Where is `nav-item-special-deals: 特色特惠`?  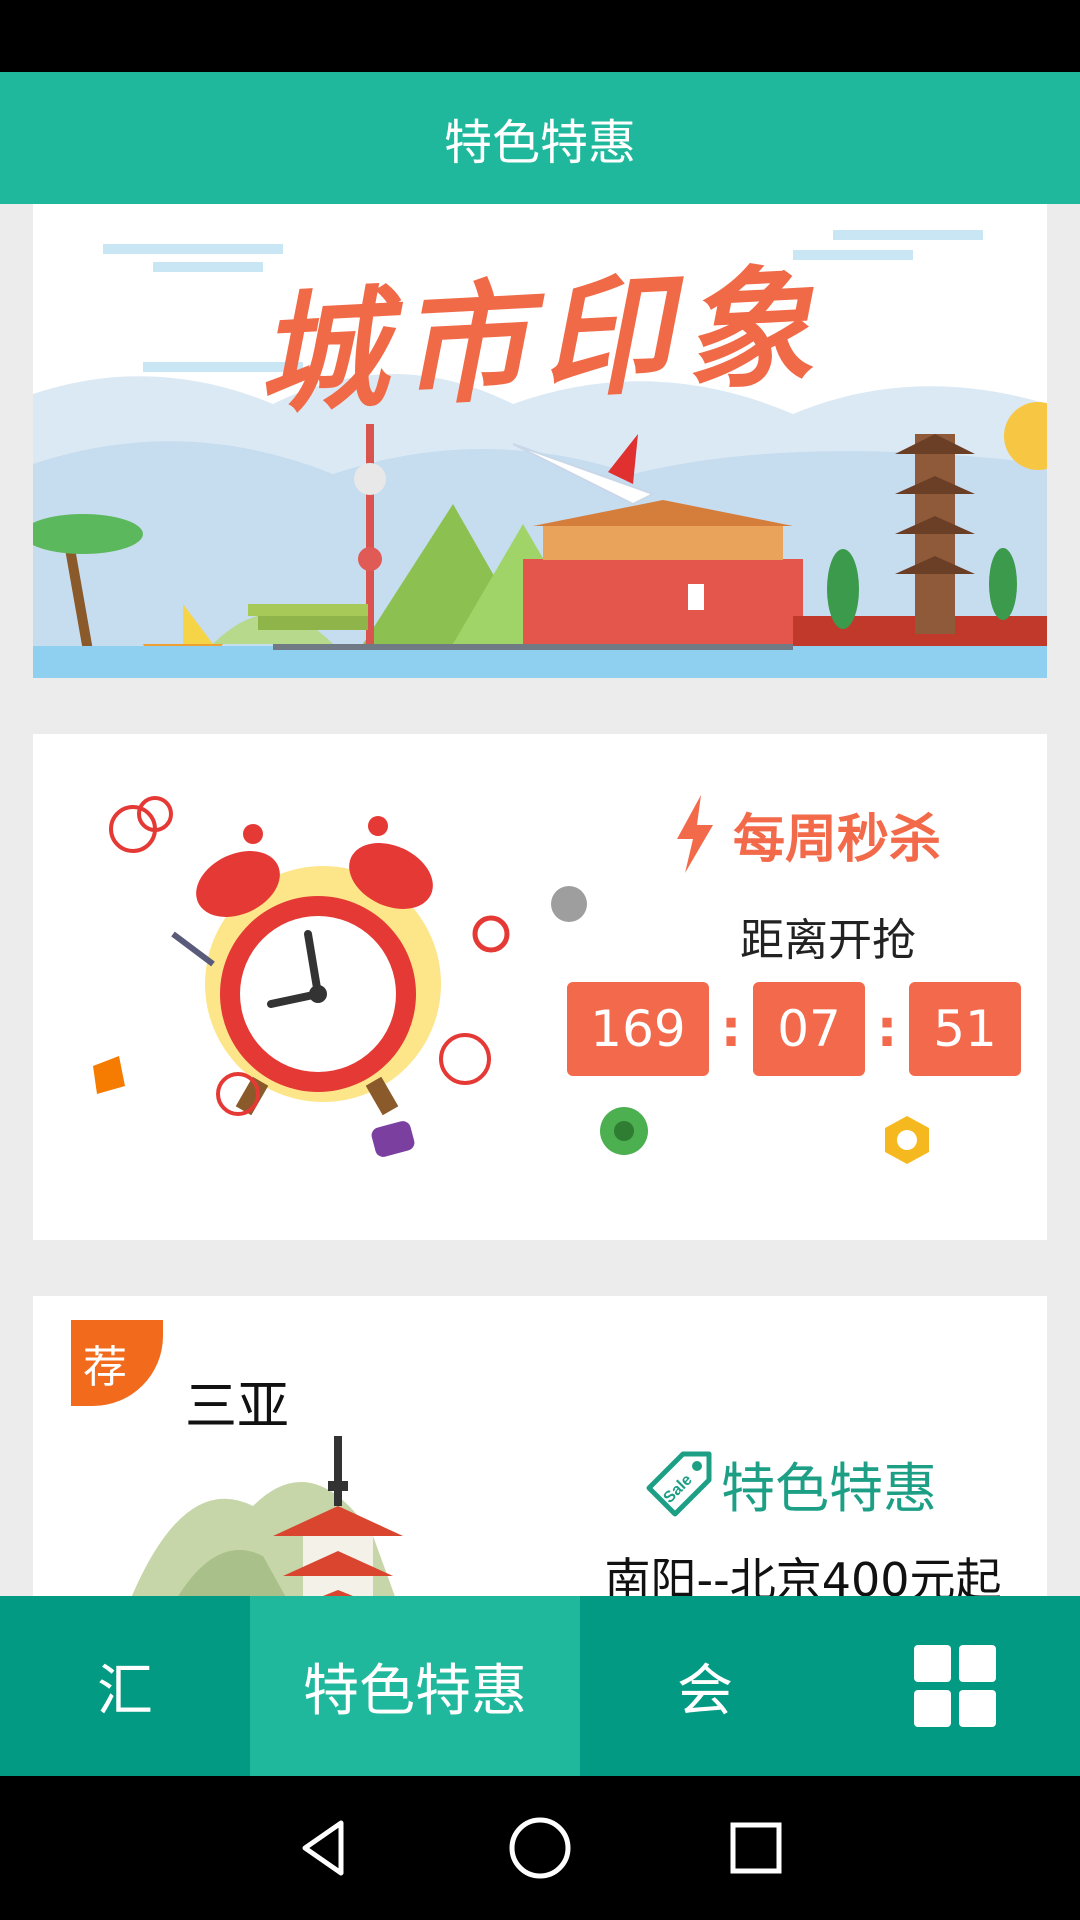 nav-item-special-deals: 特色特惠 is located at coordinates (415, 1686).